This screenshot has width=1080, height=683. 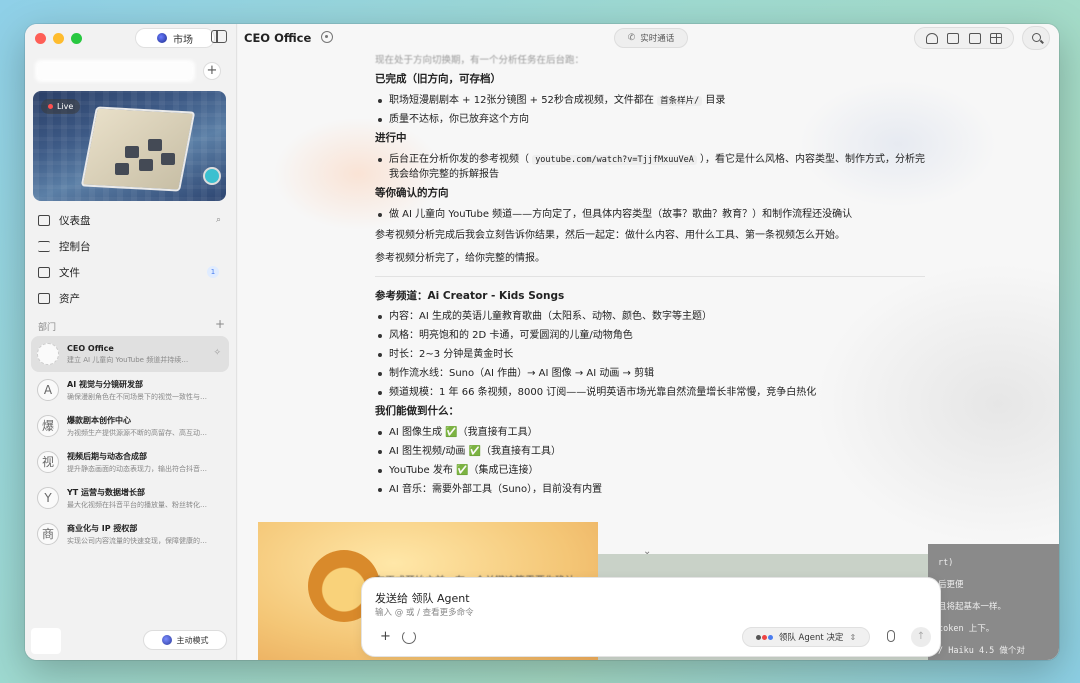 What do you see at coordinates (650, 335) in the screenshot?
I see `list-item: 风格：明亮饱和的 2D 卡通，可爱圆润的儿童/动物角色` at bounding box center [650, 335].